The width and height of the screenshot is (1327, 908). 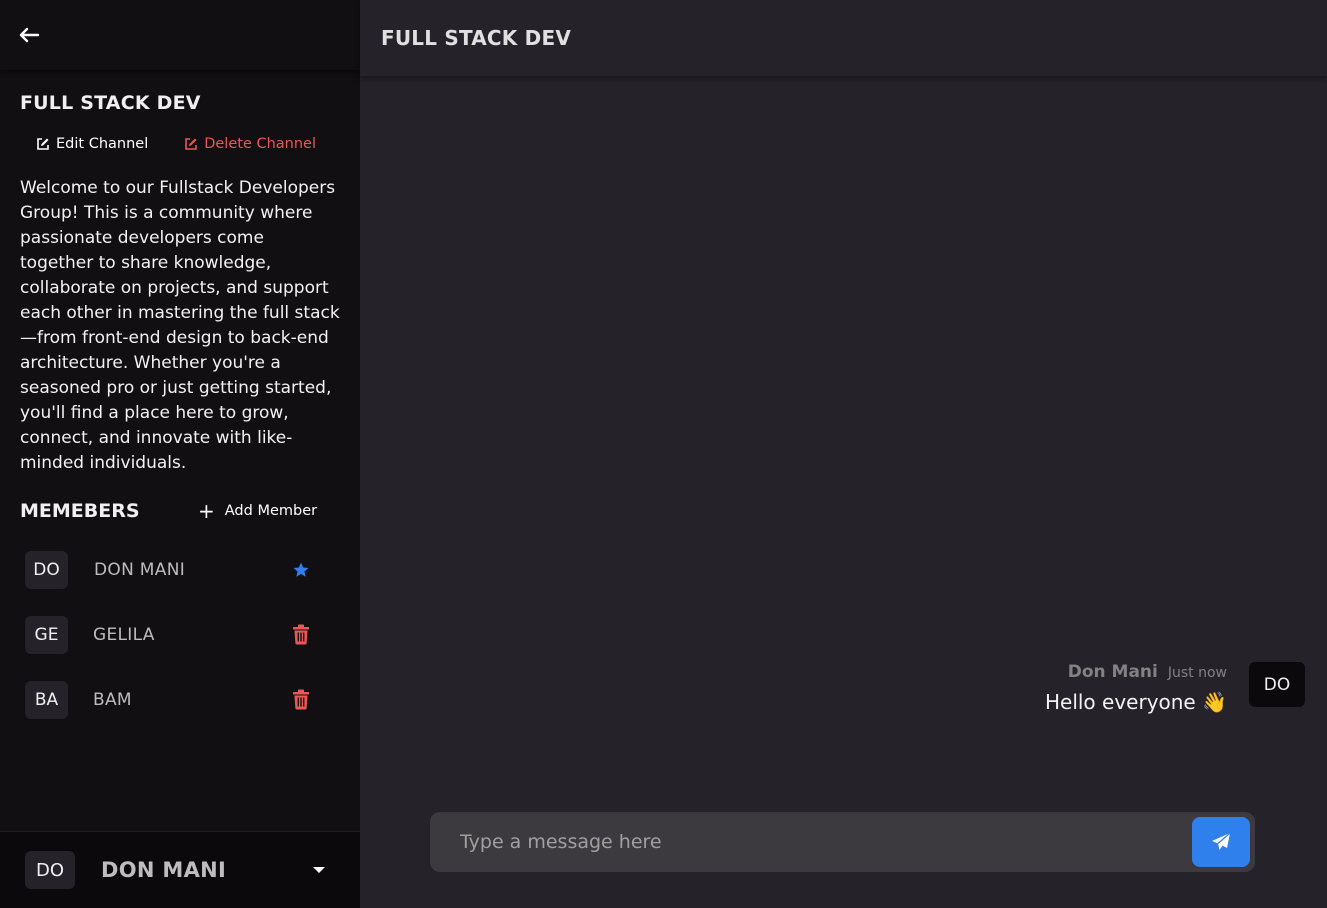 What do you see at coordinates (30, 35) in the screenshot?
I see `back-arrow-icon` at bounding box center [30, 35].